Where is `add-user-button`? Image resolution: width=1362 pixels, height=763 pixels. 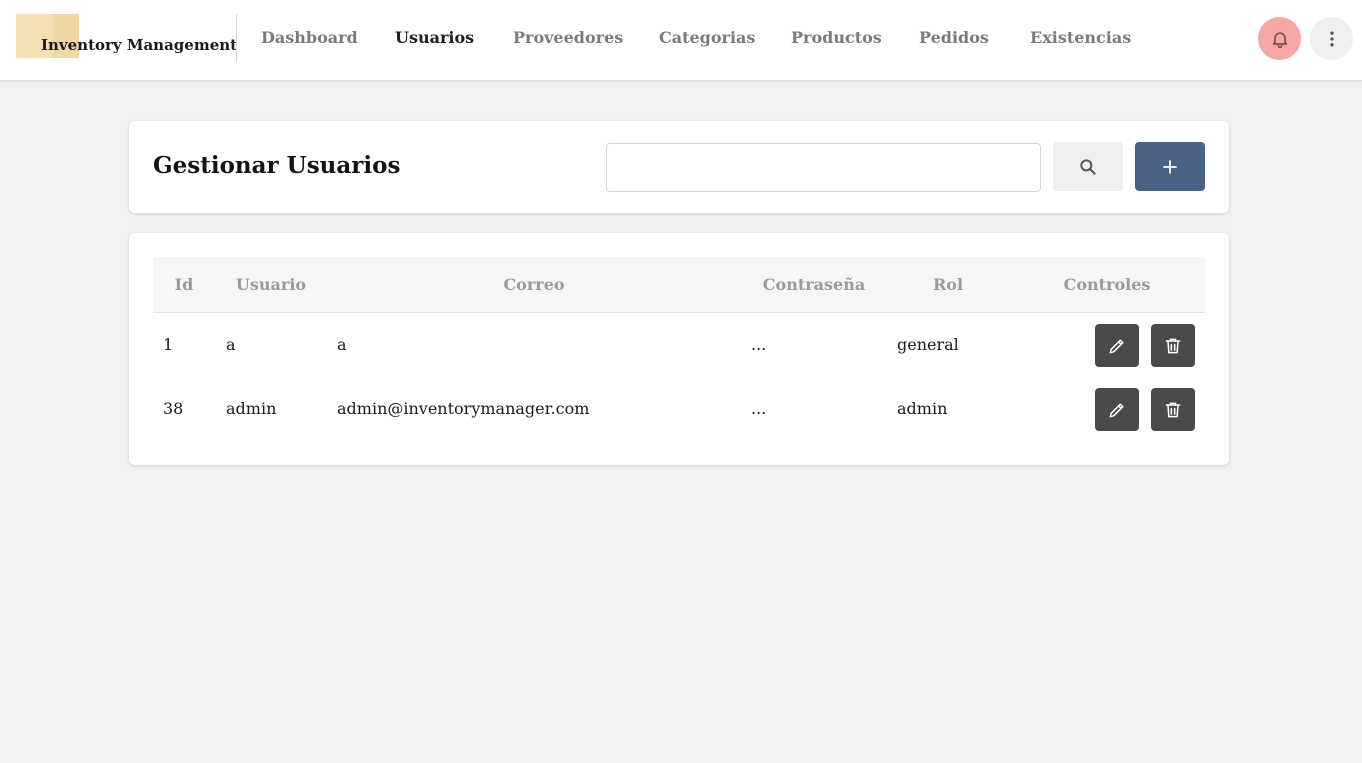
add-user-button is located at coordinates (1170, 166).